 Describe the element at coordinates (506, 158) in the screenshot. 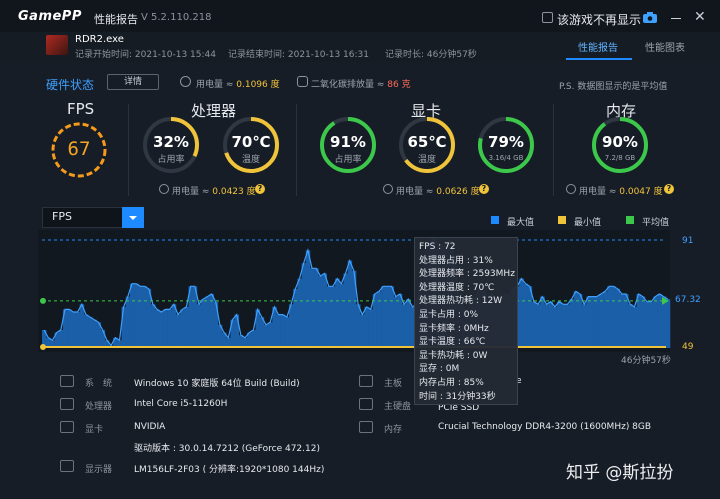

I see `gpu-vram-label: 3.16/4 GB` at that location.